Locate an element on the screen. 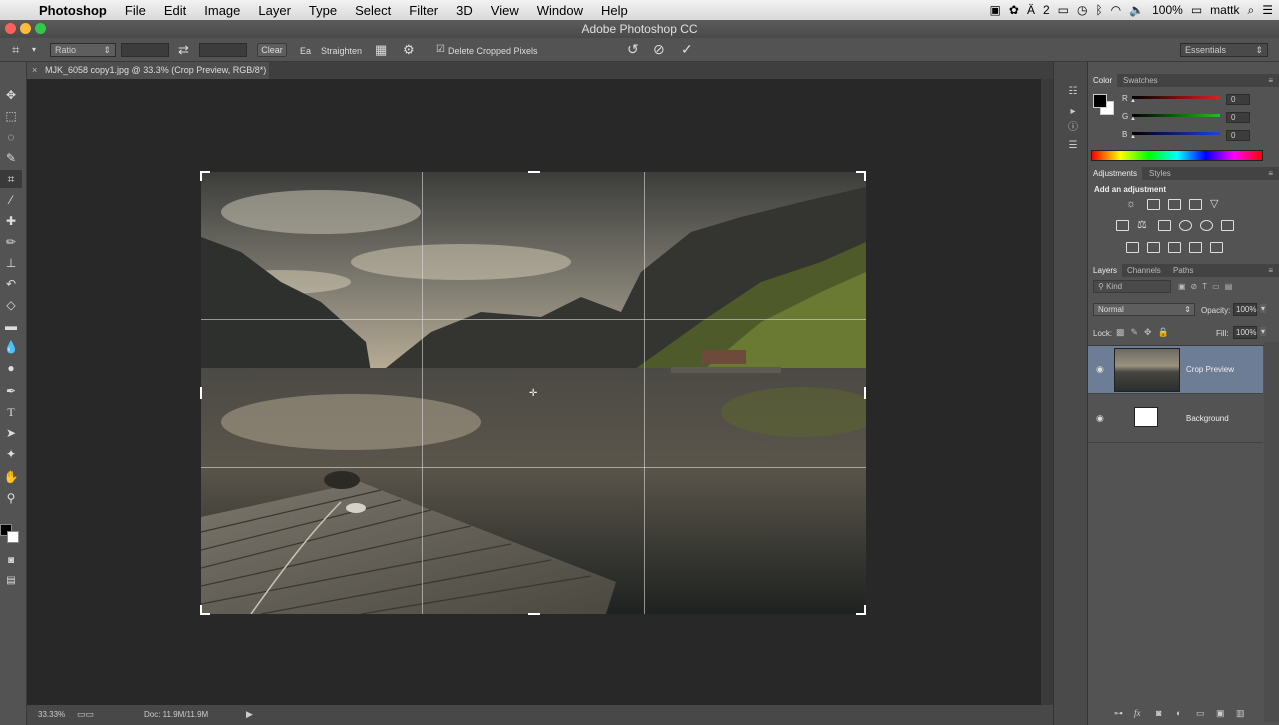 This screenshot has width=1279, height=725. crop-handle-bottom-right is located at coordinates (865, 610).